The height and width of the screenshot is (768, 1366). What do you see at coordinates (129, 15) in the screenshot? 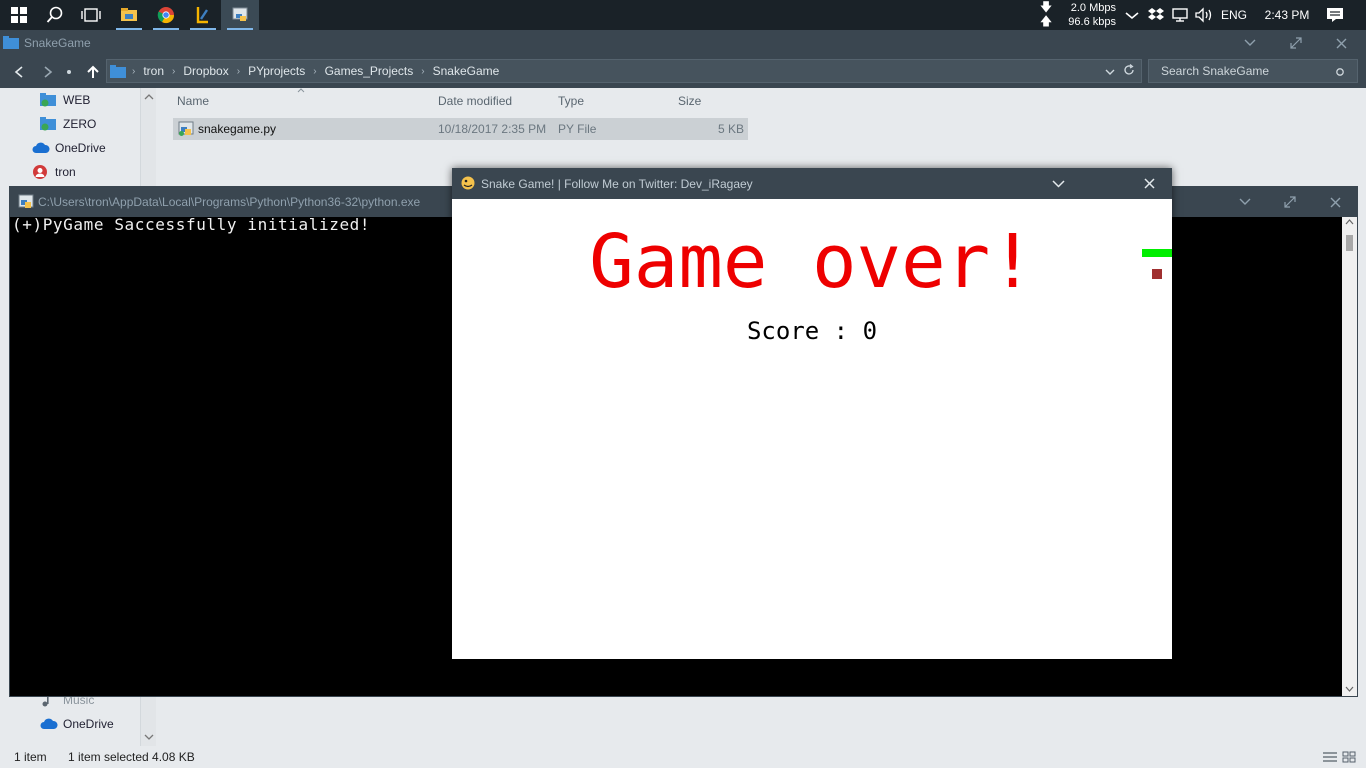
I see `taskbar-file-explorer` at bounding box center [129, 15].